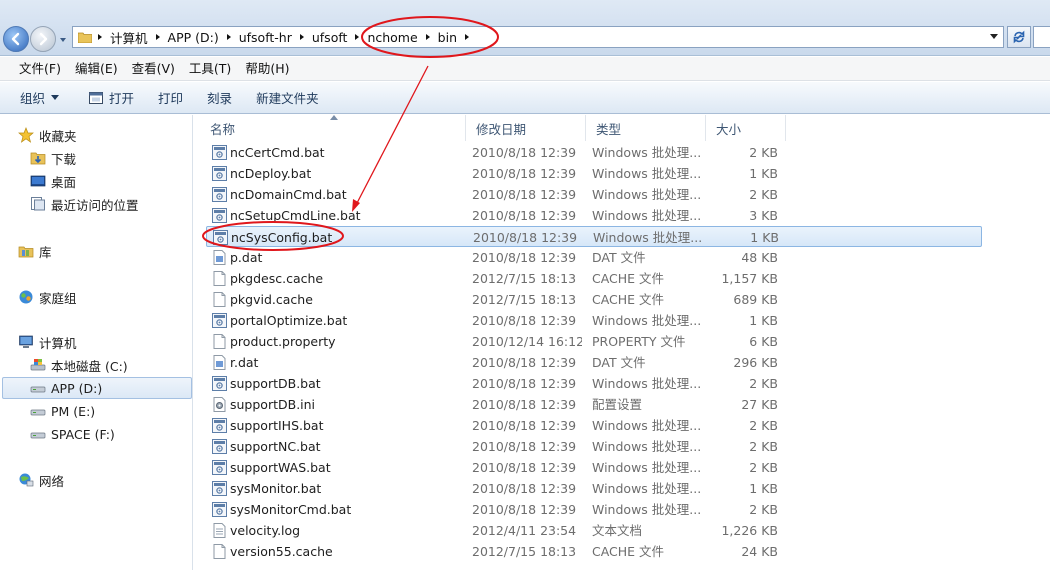 Image resolution: width=1050 pixels, height=570 pixels. Describe the element at coordinates (97, 388) in the screenshot. I see `nav-drive-d: APP (D:)` at that location.